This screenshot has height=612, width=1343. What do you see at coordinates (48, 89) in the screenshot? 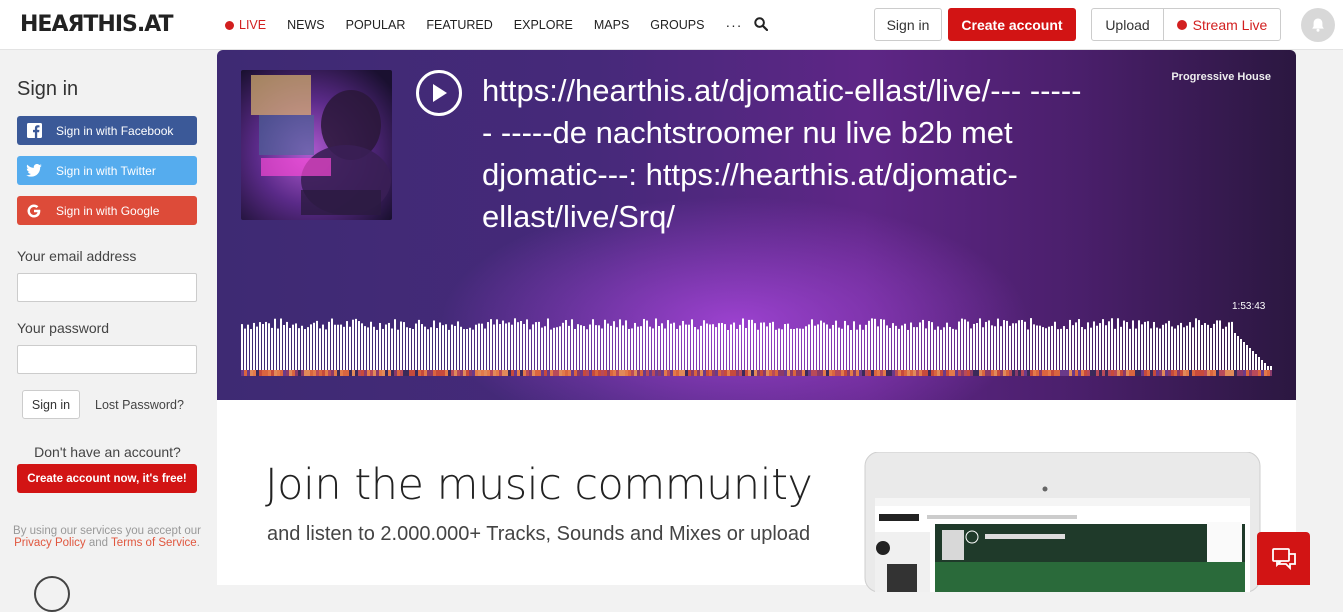
I see `sidebar-title: Sign in` at bounding box center [48, 89].